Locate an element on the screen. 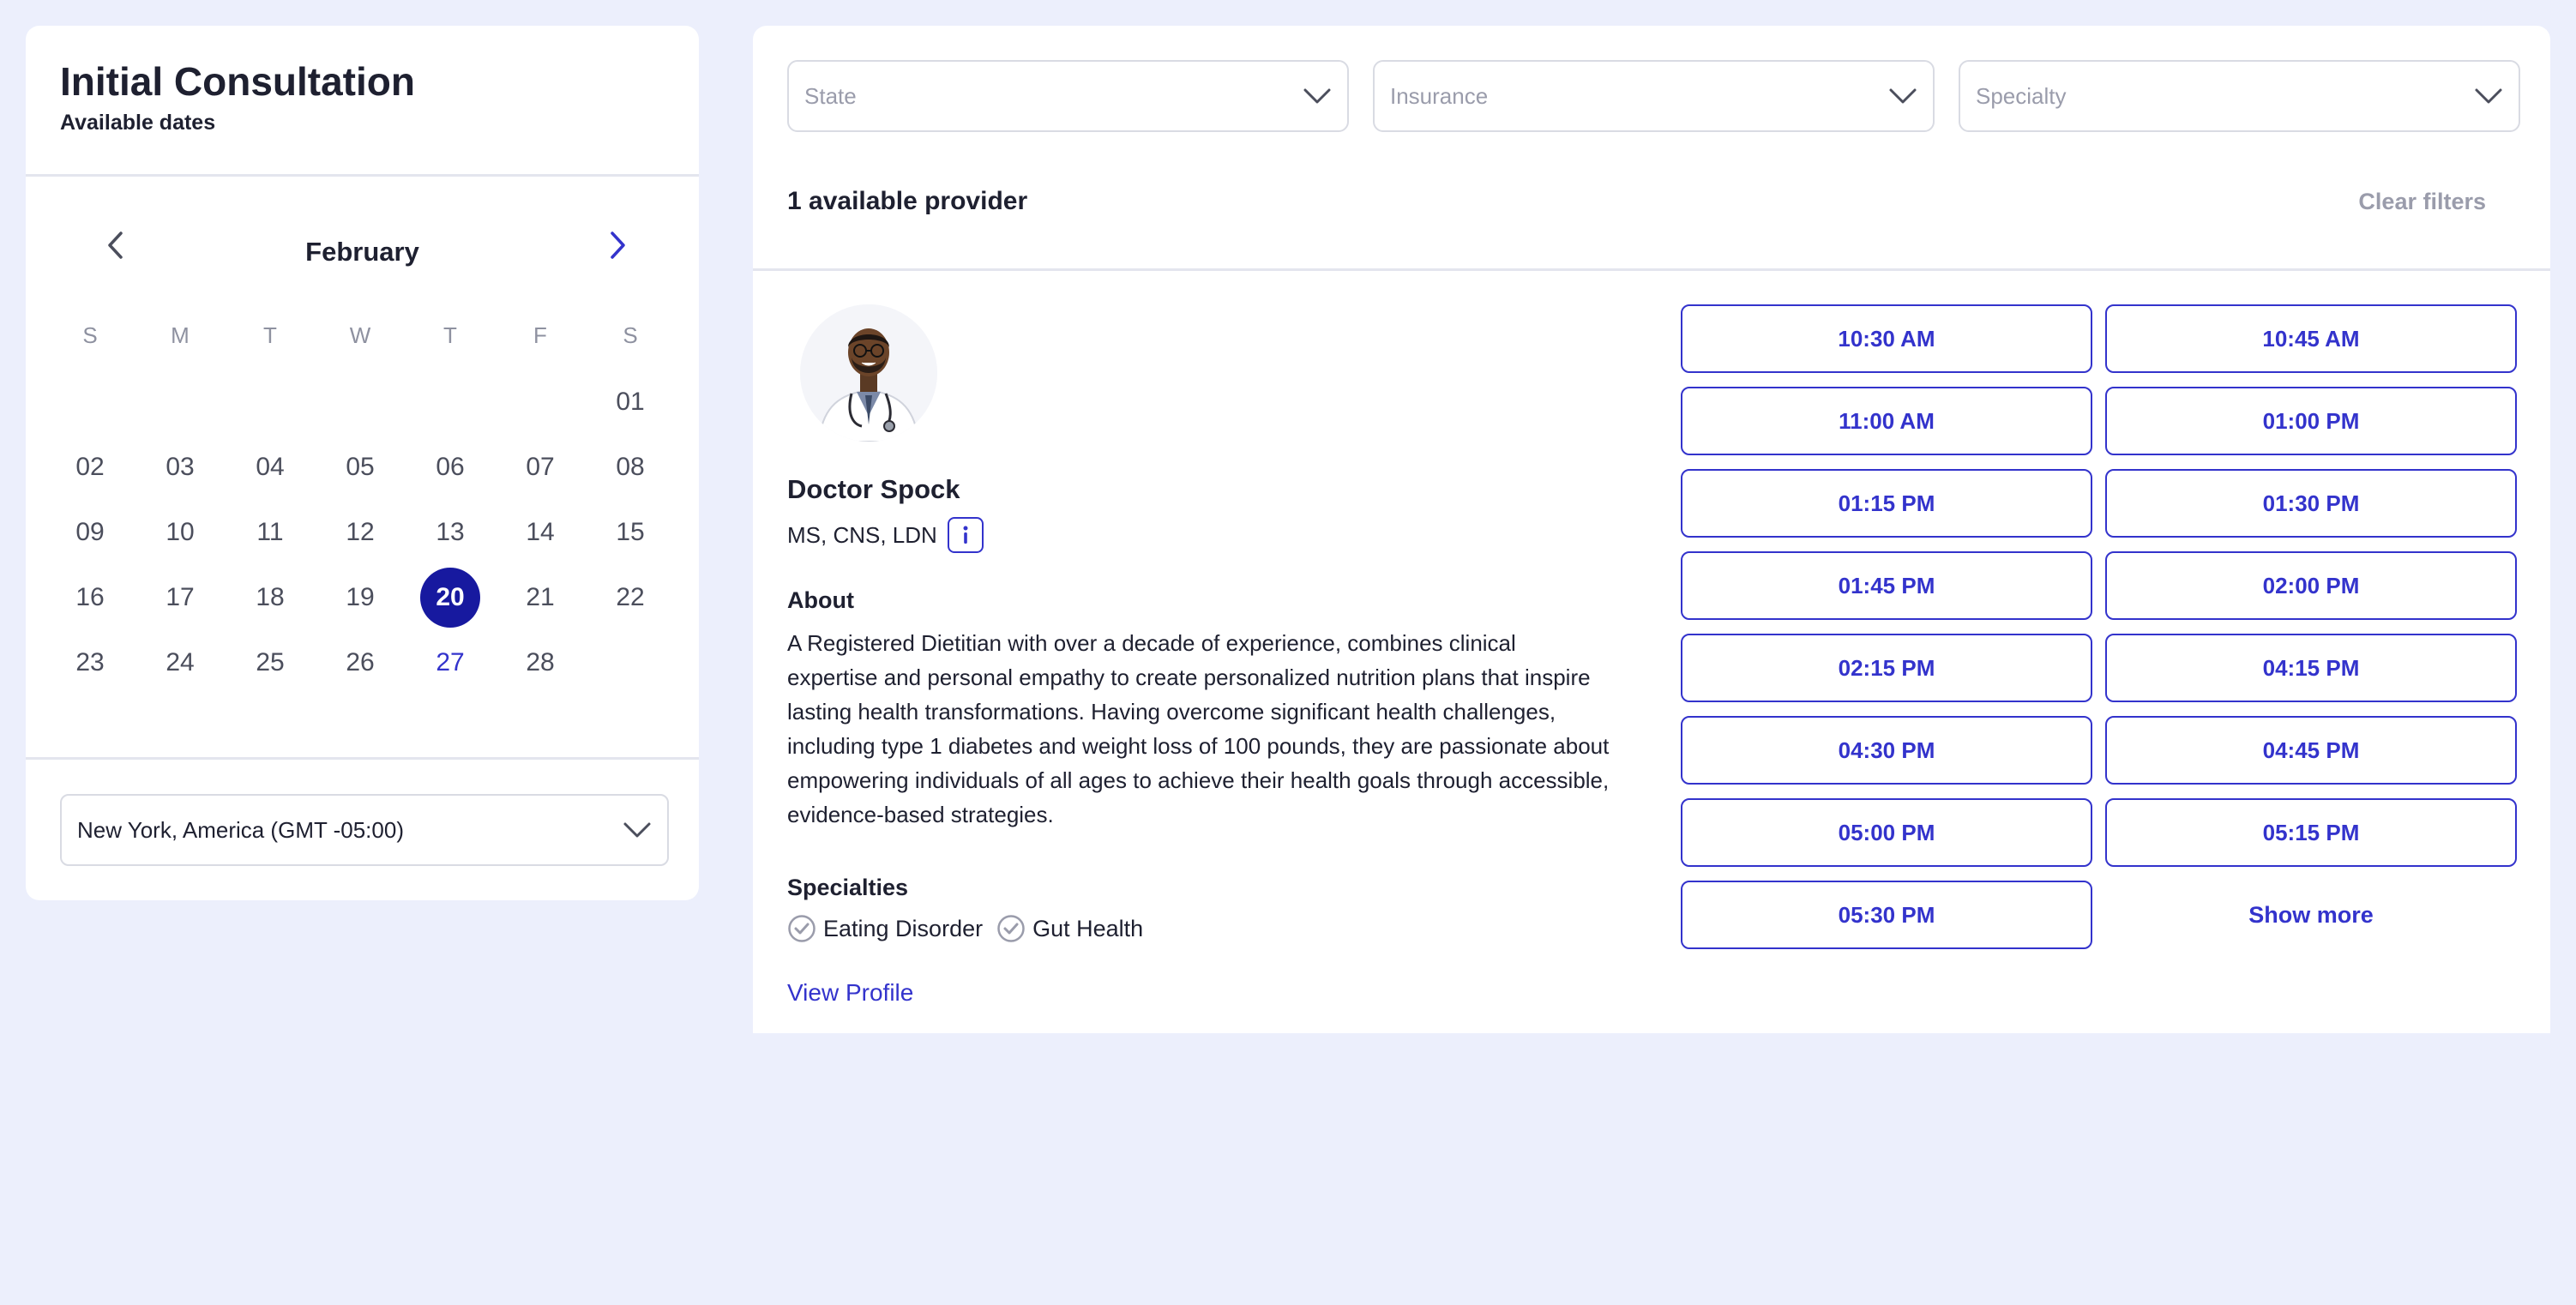 The image size is (2576, 1305). calendar-day-today: 27 is located at coordinates (450, 663).